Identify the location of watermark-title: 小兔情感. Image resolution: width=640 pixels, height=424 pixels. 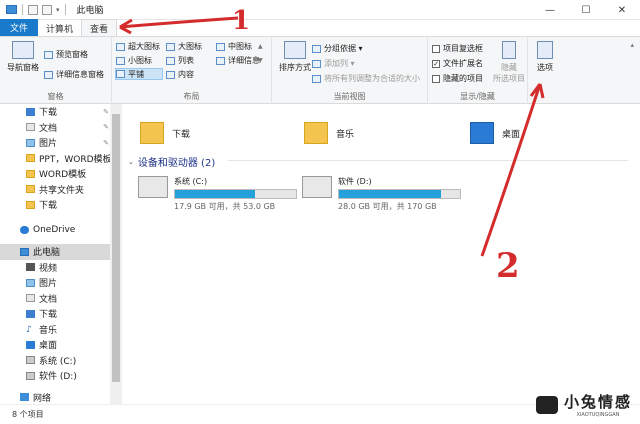
(597, 402).